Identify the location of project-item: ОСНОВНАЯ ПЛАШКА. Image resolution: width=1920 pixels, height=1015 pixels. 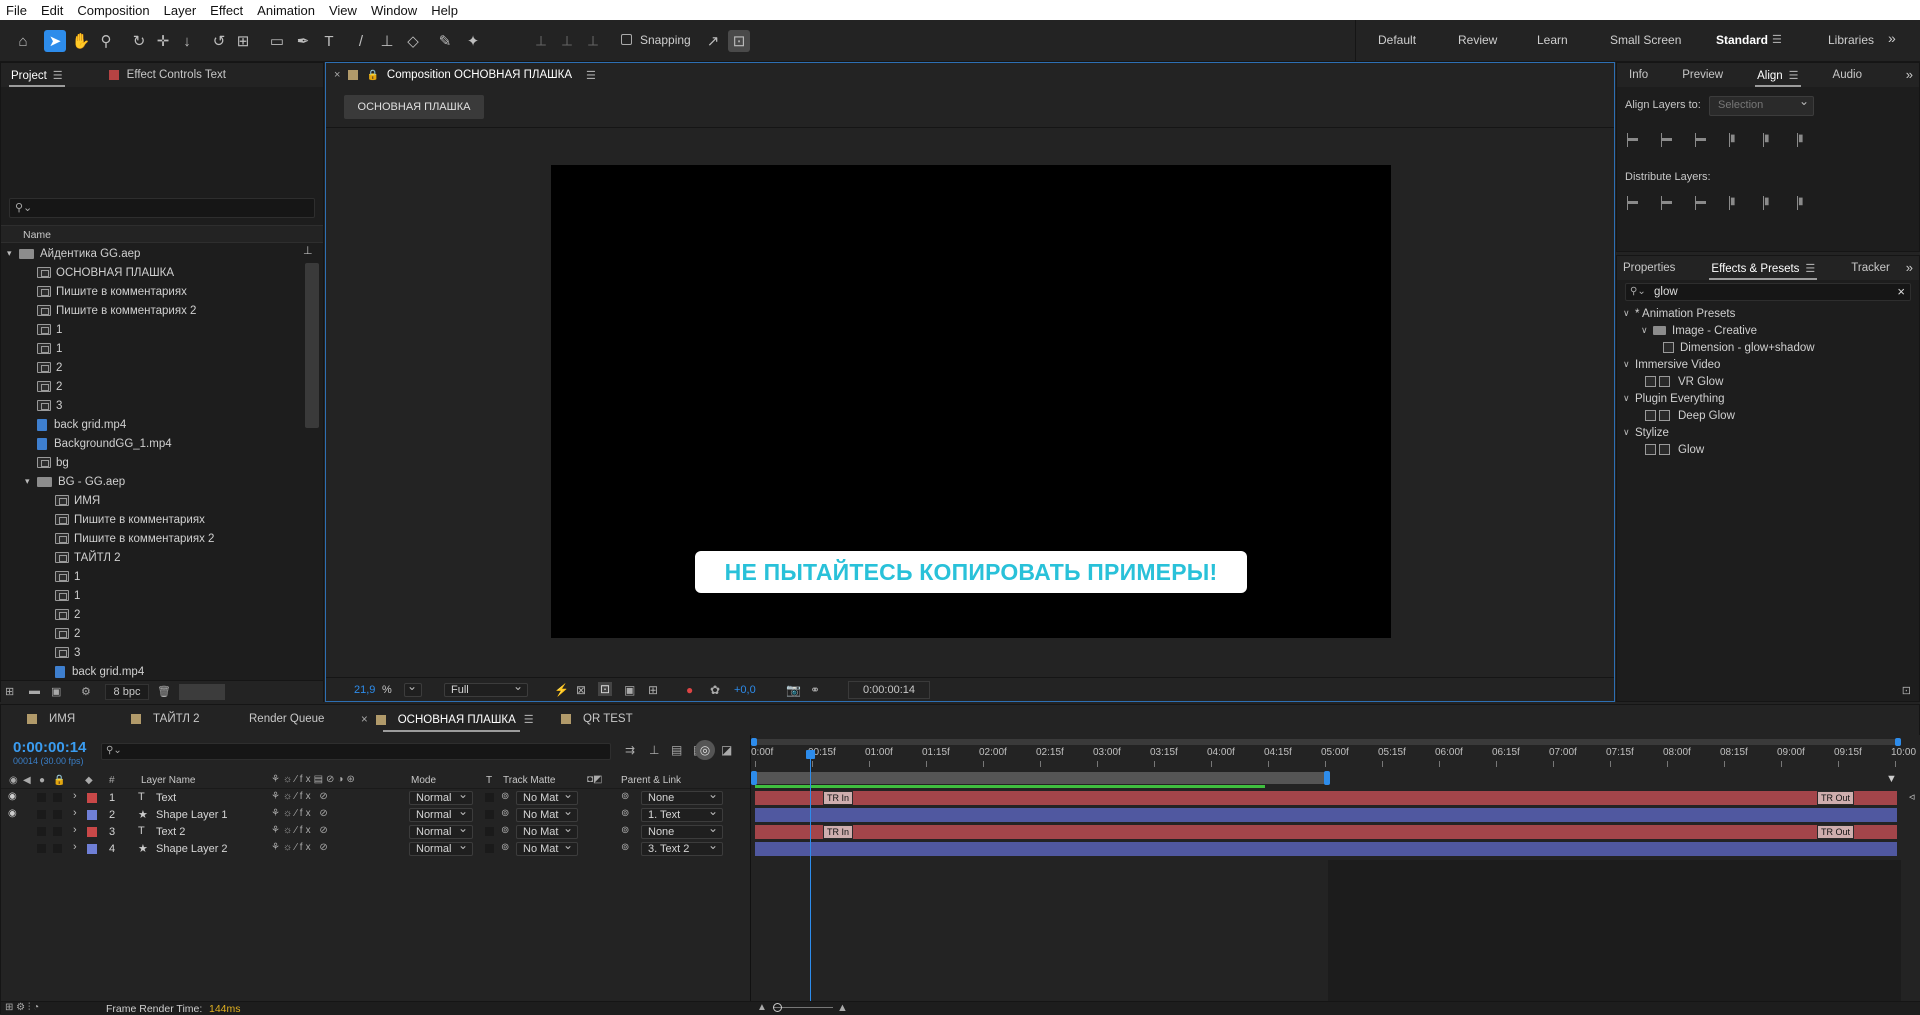
(151, 272).